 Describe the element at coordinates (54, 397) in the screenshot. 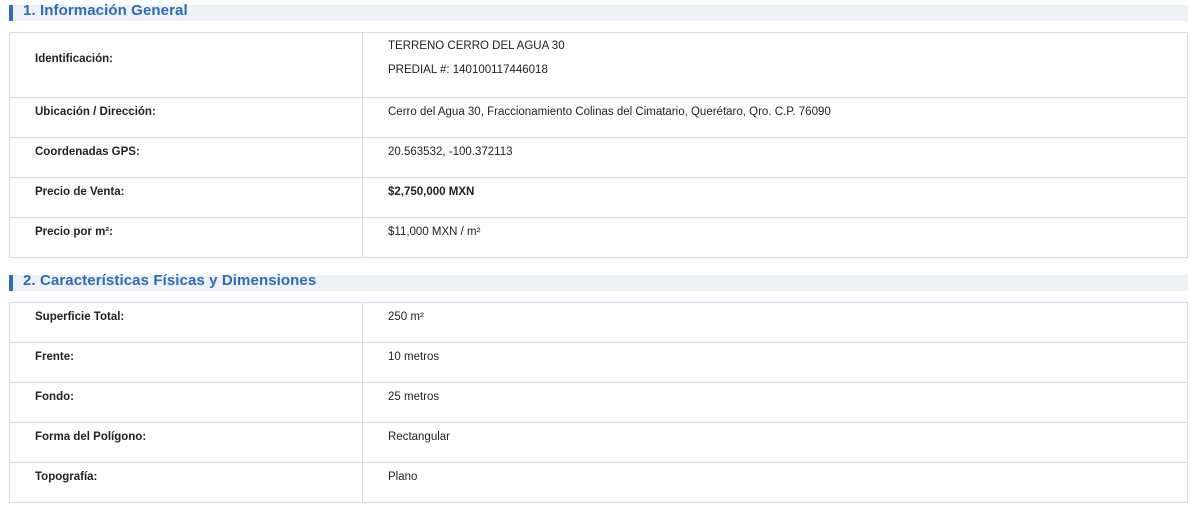

I see `depth-label: Fondo:` at that location.